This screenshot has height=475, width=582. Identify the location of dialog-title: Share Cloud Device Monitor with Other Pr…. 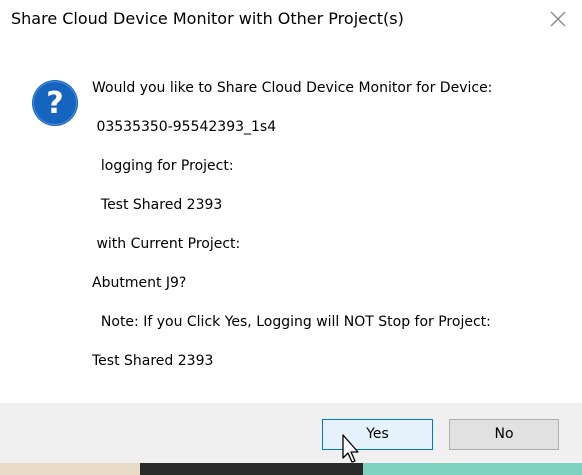
(207, 18).